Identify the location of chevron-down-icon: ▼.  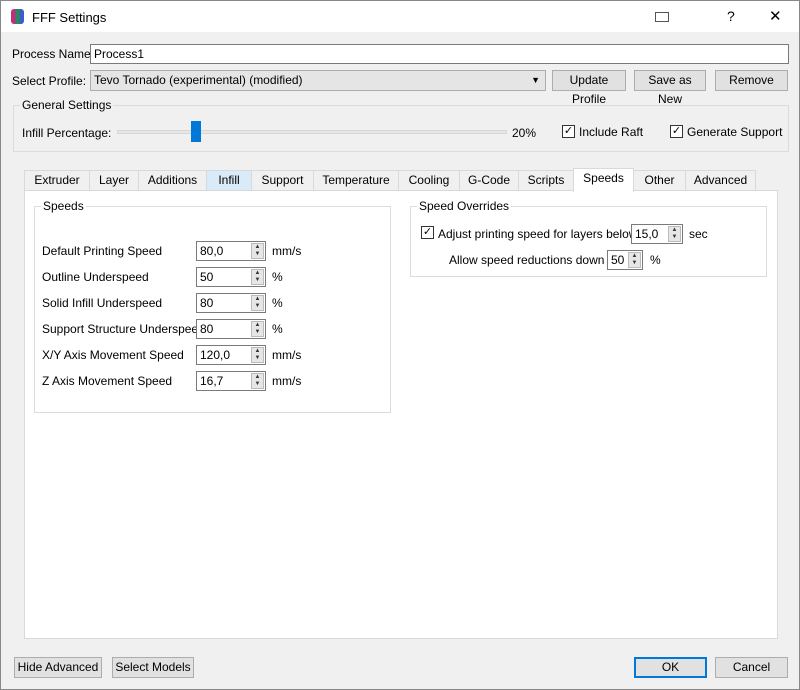
(535, 80).